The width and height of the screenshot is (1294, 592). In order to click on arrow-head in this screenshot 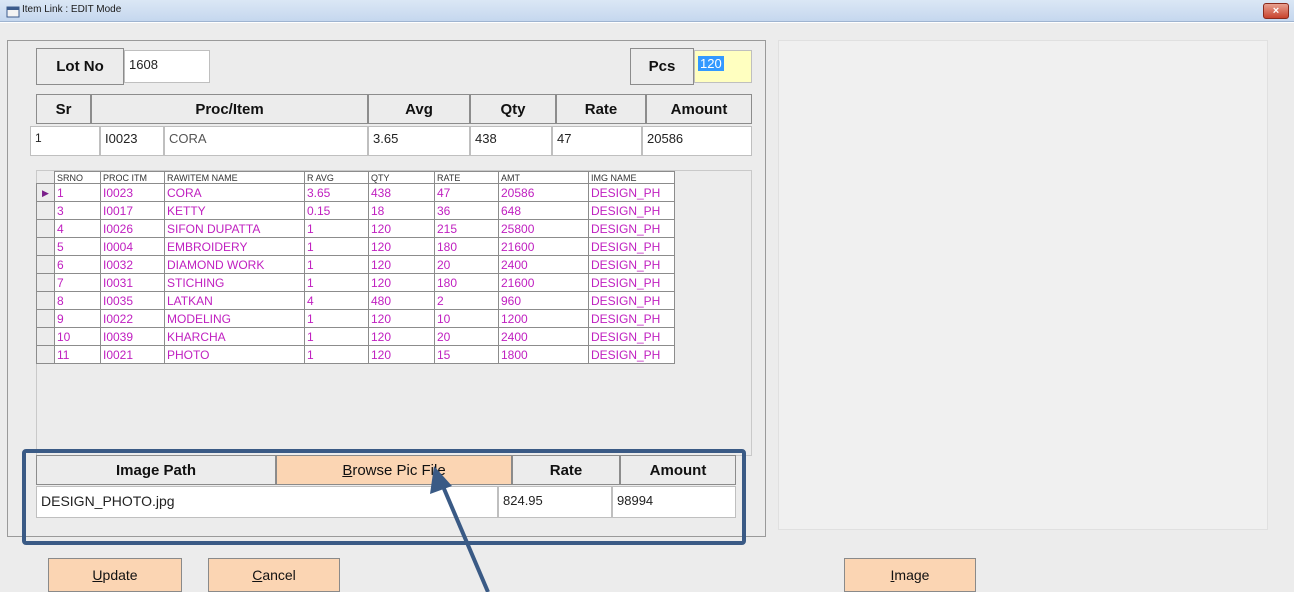, I will do `click(441, 480)`.